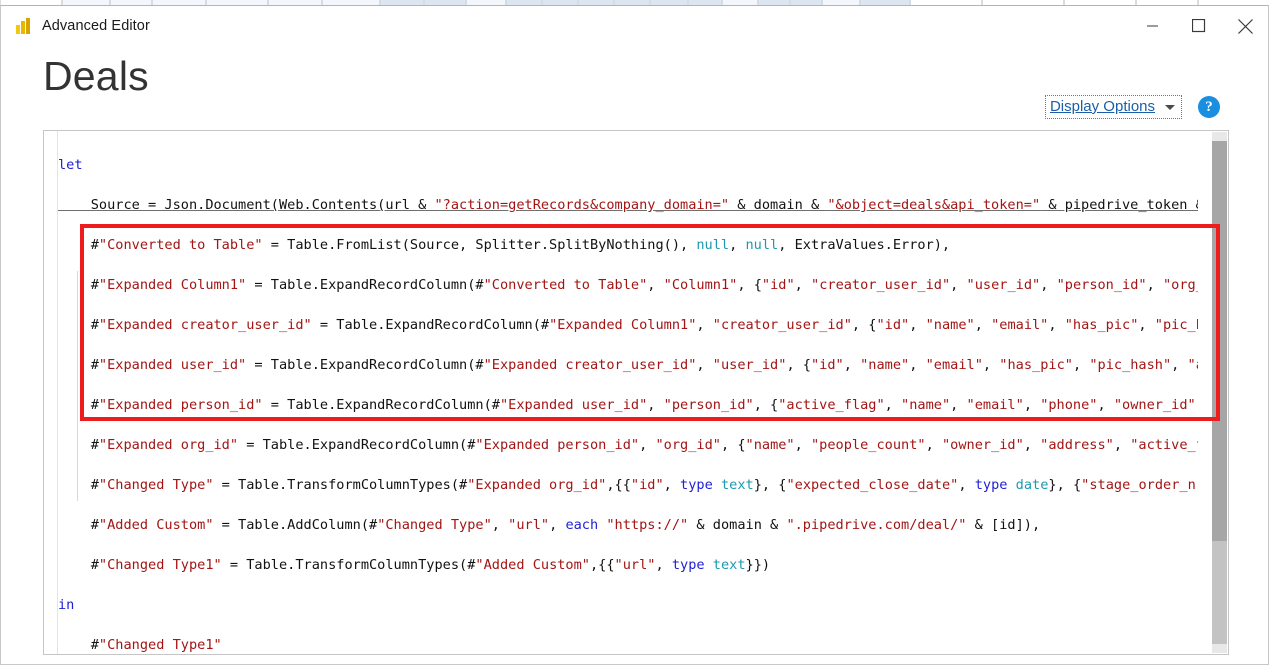 The height and width of the screenshot is (665, 1269). Describe the element at coordinates (23, 26) in the screenshot. I see `power-bi-icon` at that location.